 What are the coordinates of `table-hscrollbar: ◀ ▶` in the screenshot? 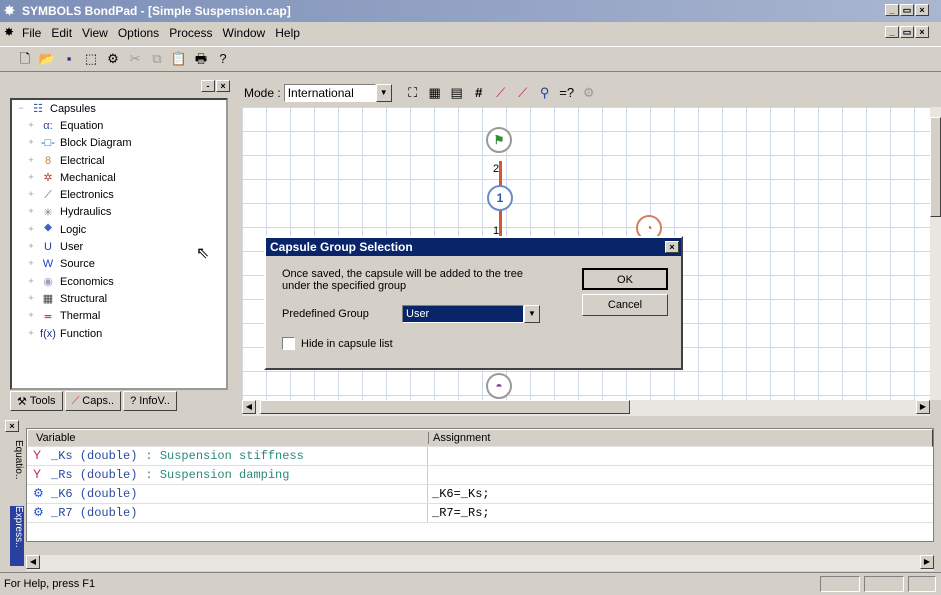 It's located at (480, 563).